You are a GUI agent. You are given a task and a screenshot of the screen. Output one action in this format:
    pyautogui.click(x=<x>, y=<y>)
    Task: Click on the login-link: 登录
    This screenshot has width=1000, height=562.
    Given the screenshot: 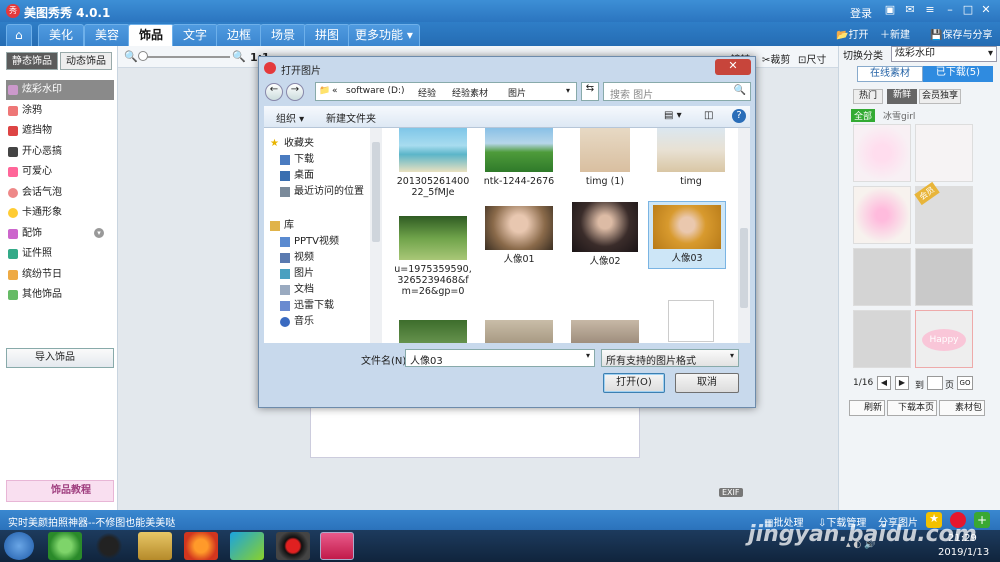 What is the action you would take?
    pyautogui.click(x=861, y=13)
    